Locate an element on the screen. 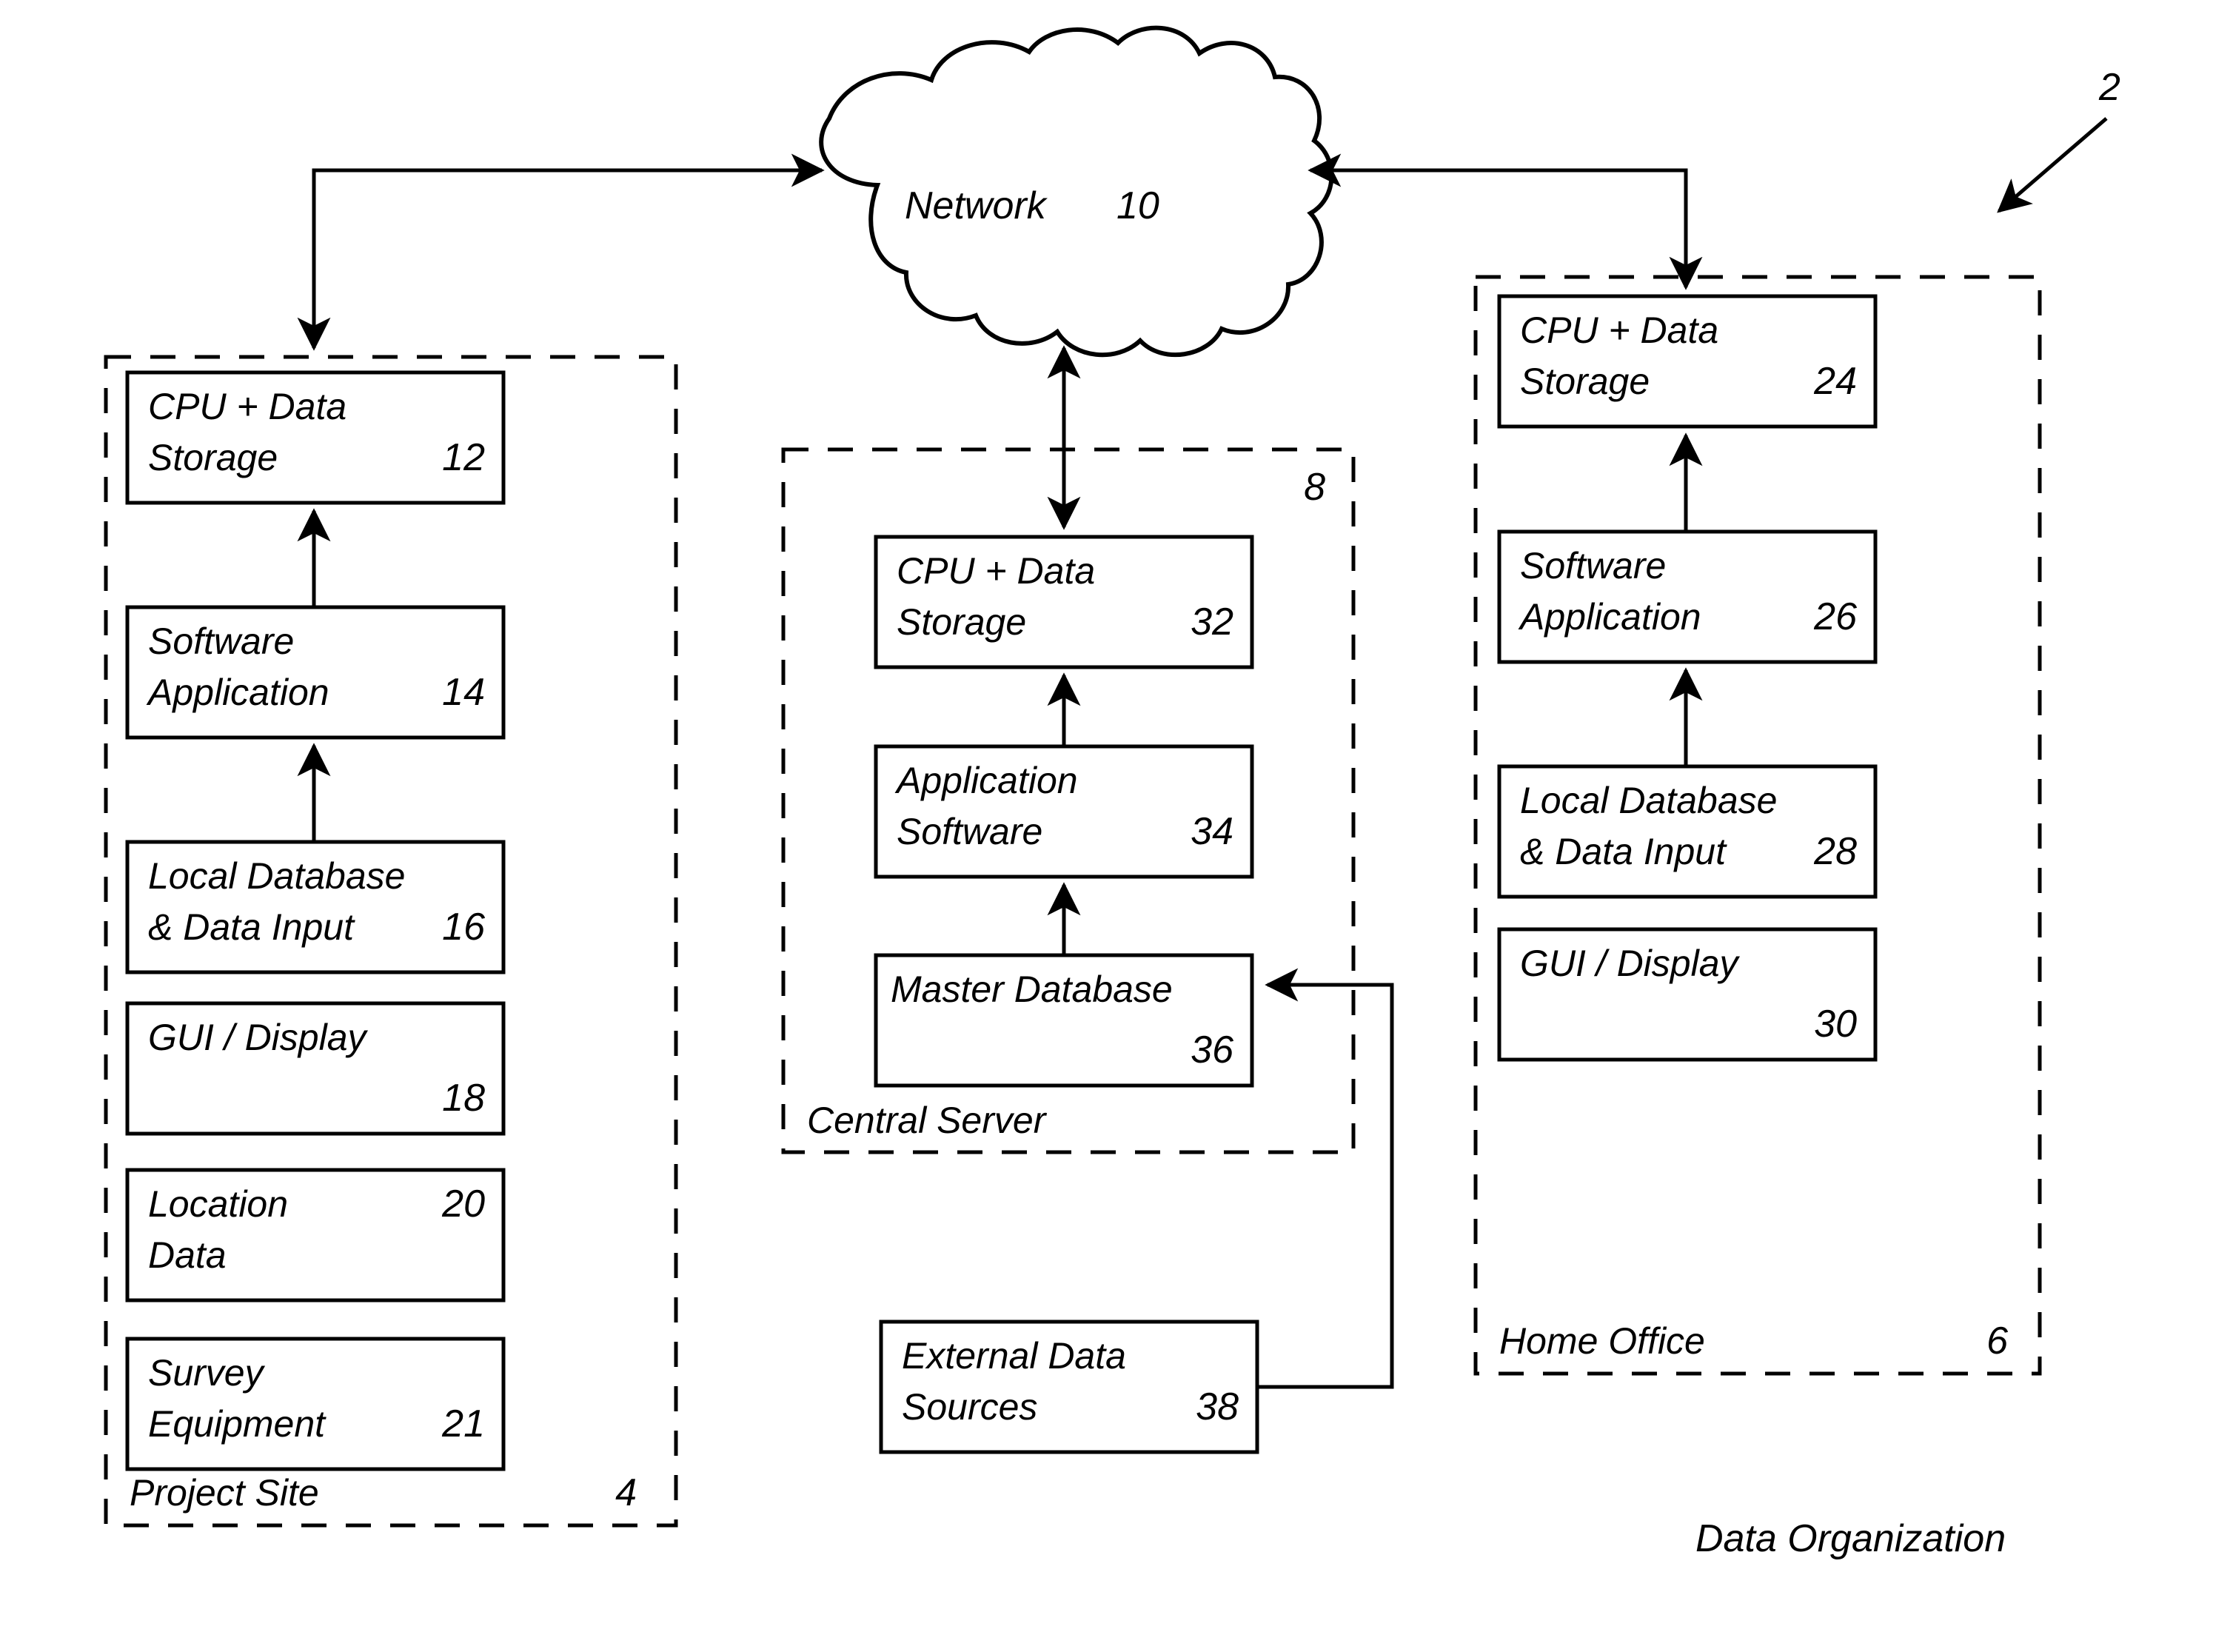  figure-ref-number: 2 is located at coordinates (2109, 87).